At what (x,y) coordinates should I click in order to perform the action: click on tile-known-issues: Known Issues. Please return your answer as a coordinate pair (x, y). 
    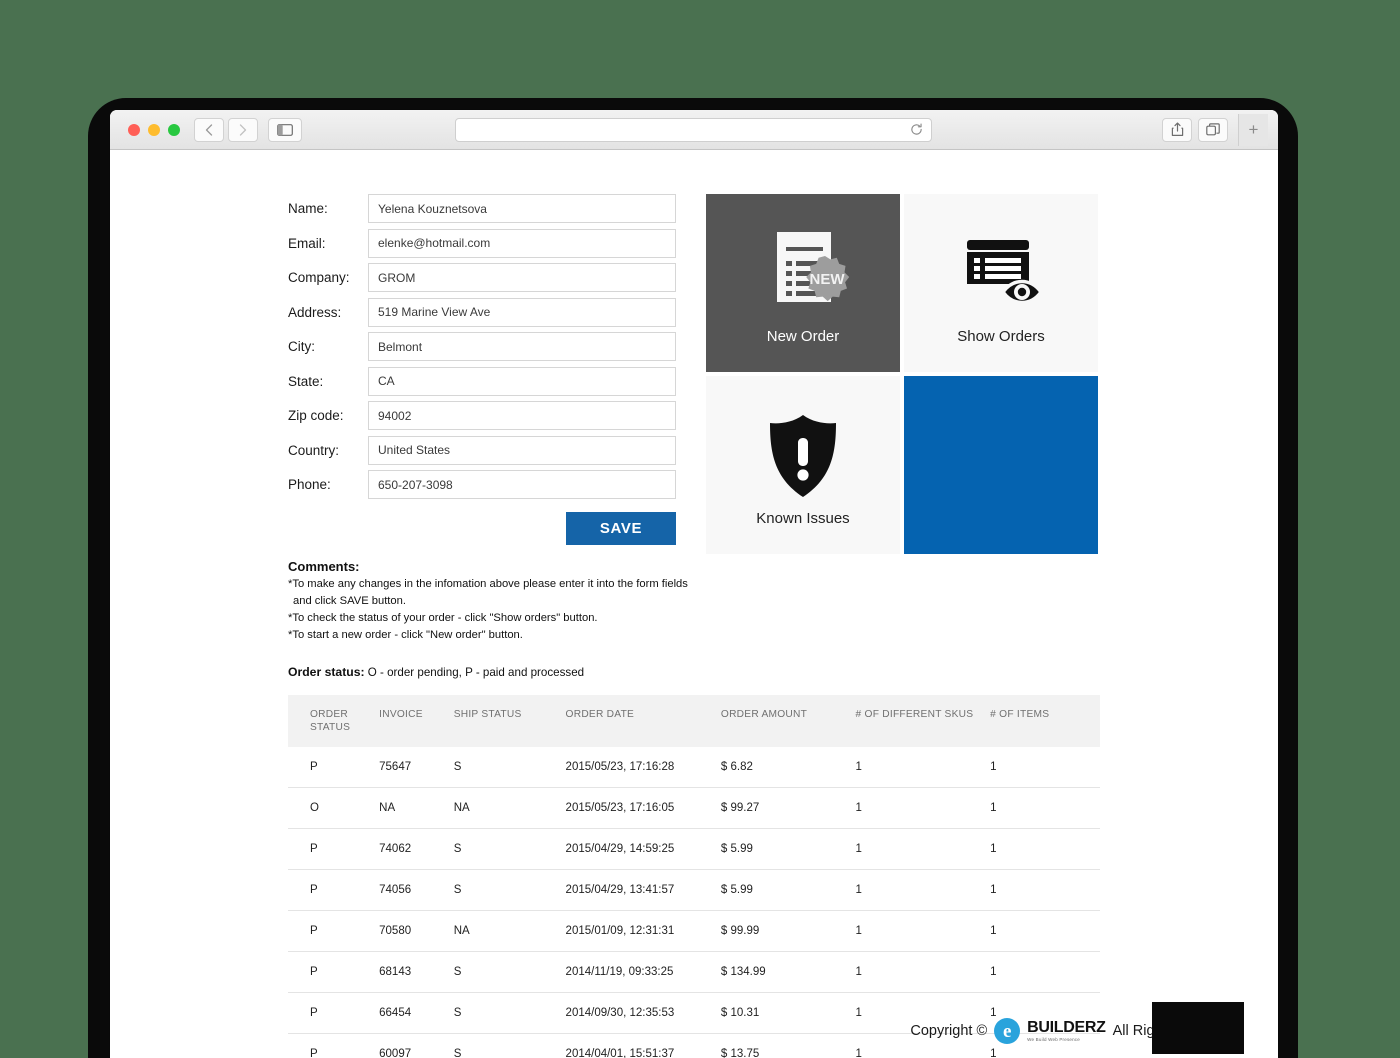
    Looking at the image, I should click on (803, 465).